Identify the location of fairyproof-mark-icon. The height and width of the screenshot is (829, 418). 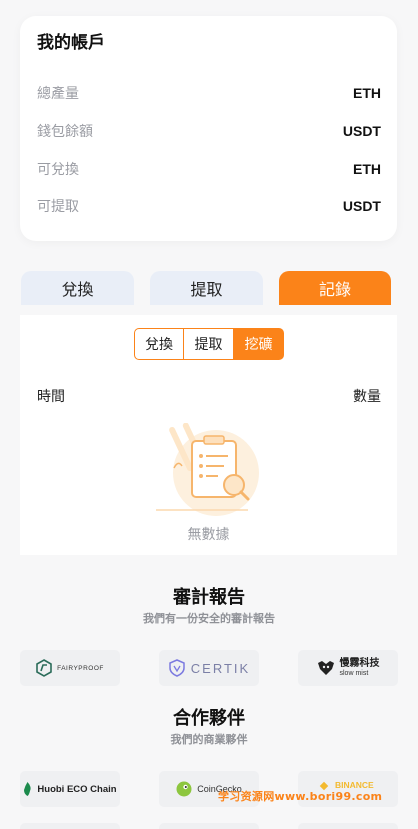
(44, 668).